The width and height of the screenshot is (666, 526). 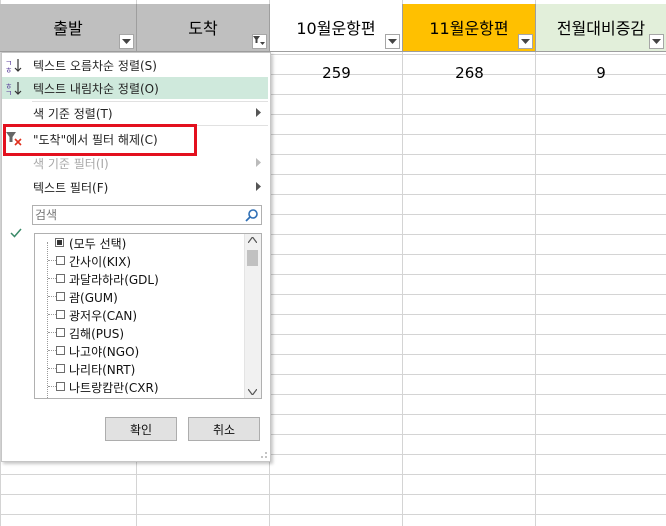 I want to click on cell-mom-change: 9, so click(x=601, y=73).